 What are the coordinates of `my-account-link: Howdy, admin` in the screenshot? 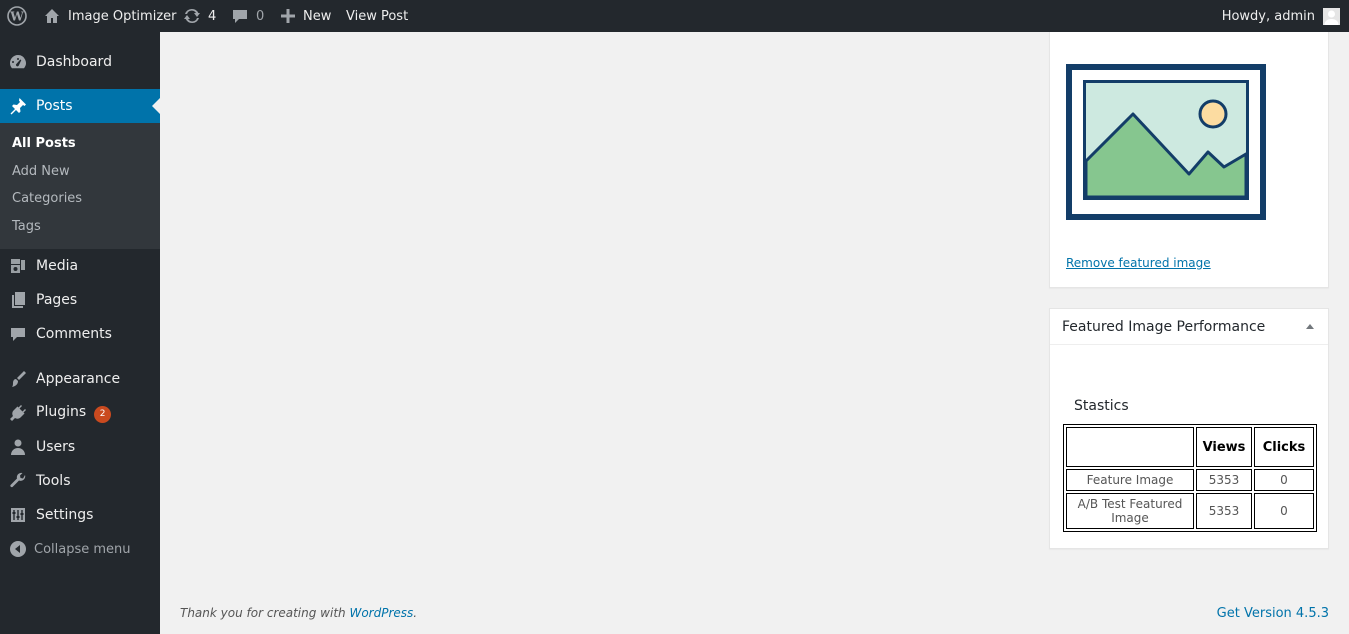 It's located at (1281, 16).